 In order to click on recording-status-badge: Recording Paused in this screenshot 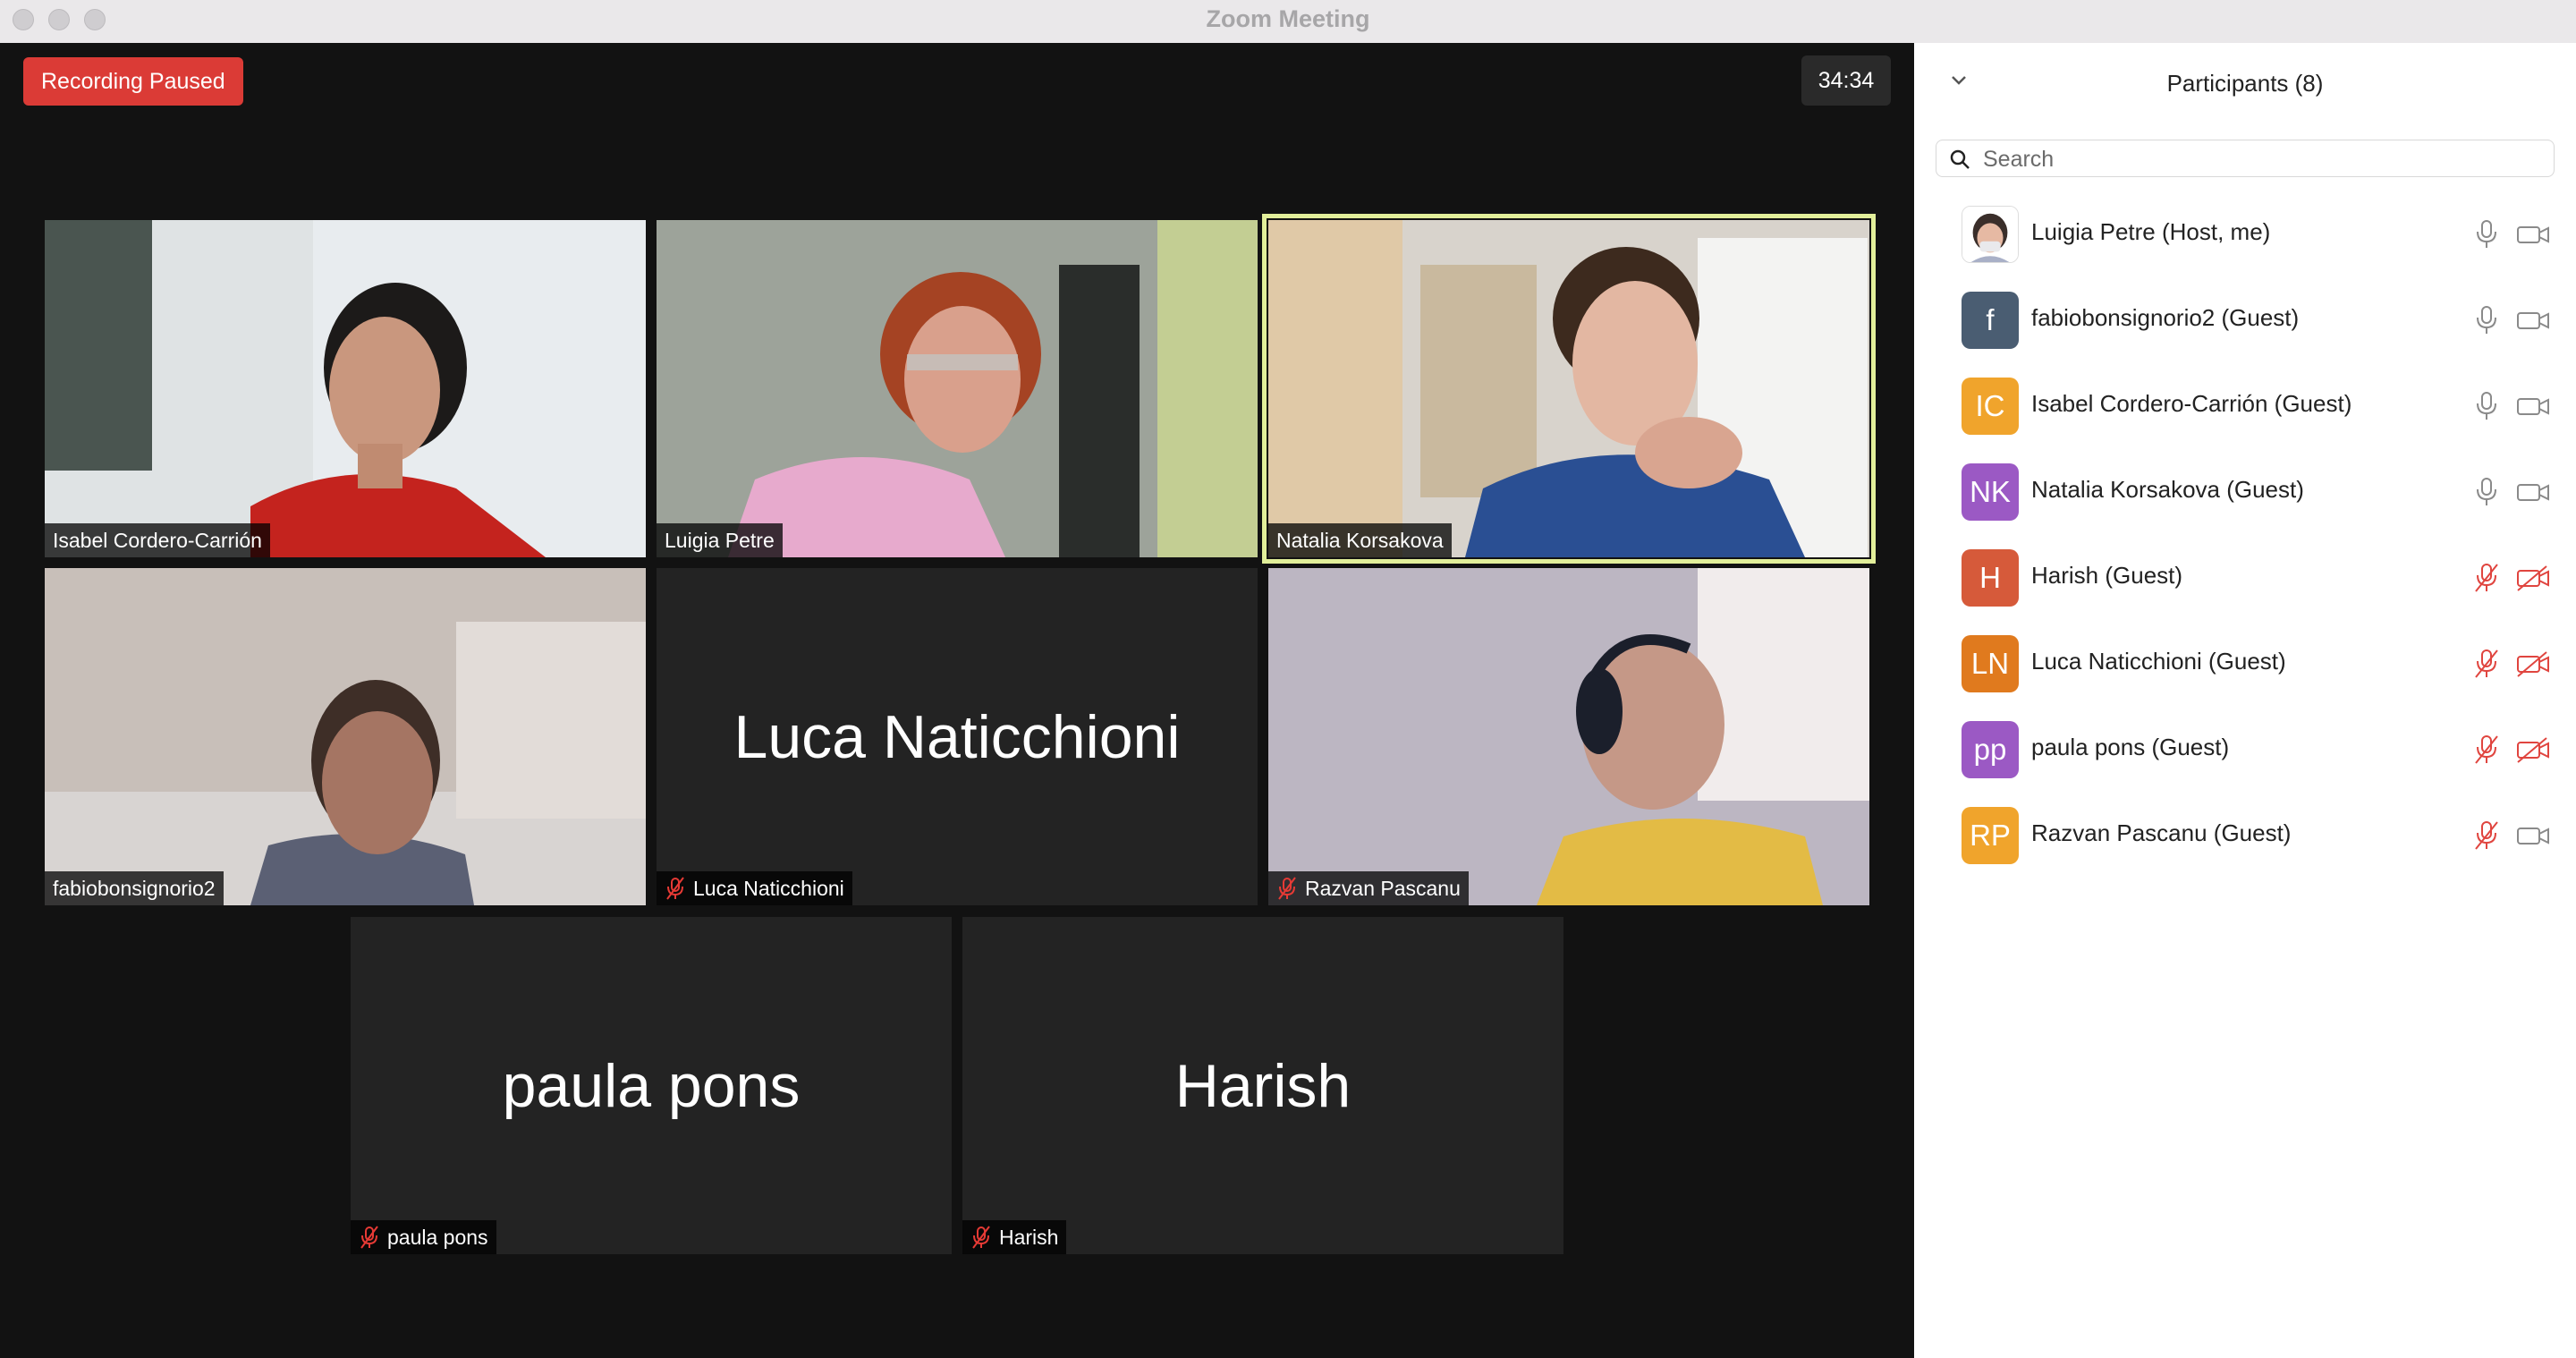, I will do `click(133, 82)`.